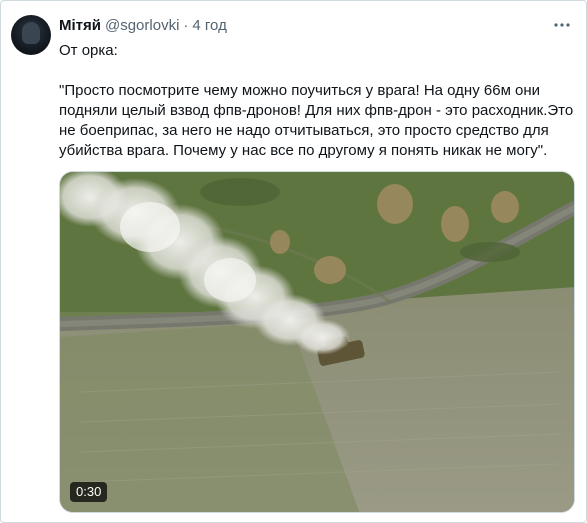  I want to click on tweet-header: Мітяй @sgorlovki · 4 год, so click(143, 25).